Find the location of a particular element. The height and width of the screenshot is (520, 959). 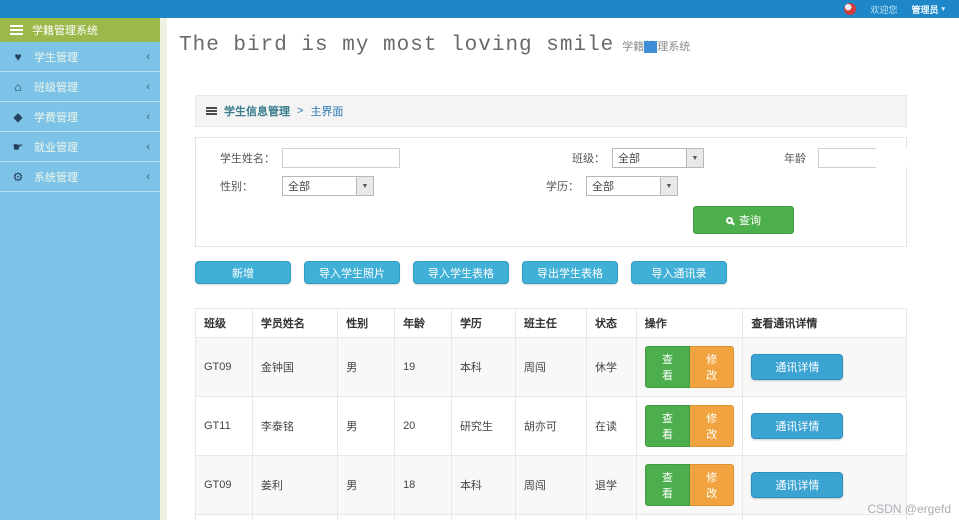

sidebar-item-tuition: ◆ 学费管理 ‹ is located at coordinates (80, 117).